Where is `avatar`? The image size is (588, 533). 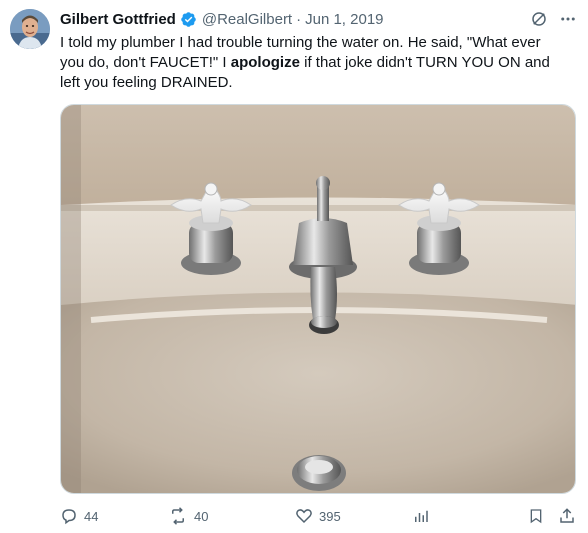
avatar is located at coordinates (30, 29).